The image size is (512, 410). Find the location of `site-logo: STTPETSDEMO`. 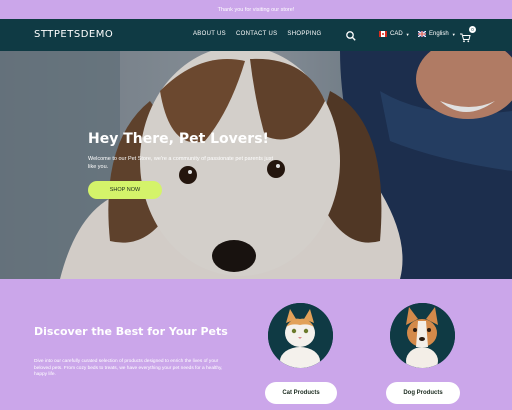

site-logo: STTPETSDEMO is located at coordinates (73, 34).